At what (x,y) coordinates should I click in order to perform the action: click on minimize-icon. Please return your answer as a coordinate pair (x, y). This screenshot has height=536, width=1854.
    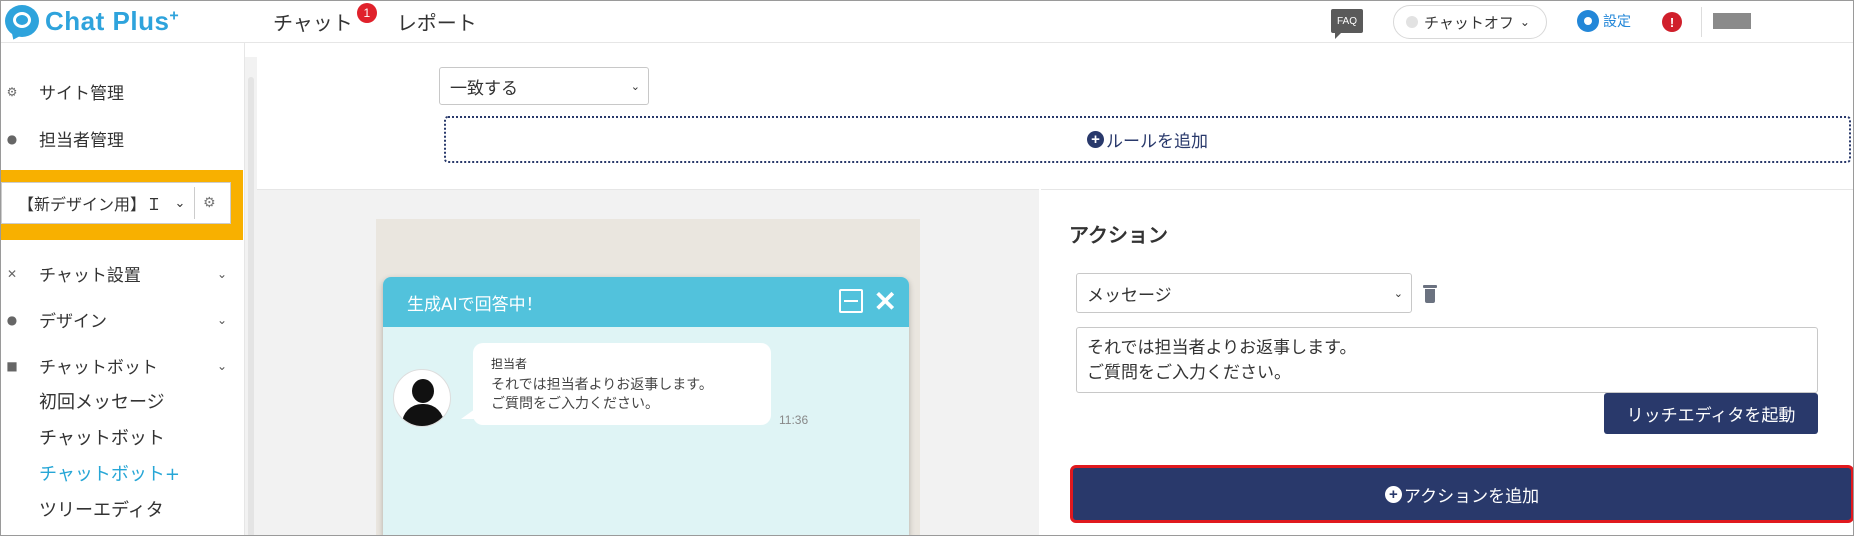
    Looking at the image, I should click on (851, 301).